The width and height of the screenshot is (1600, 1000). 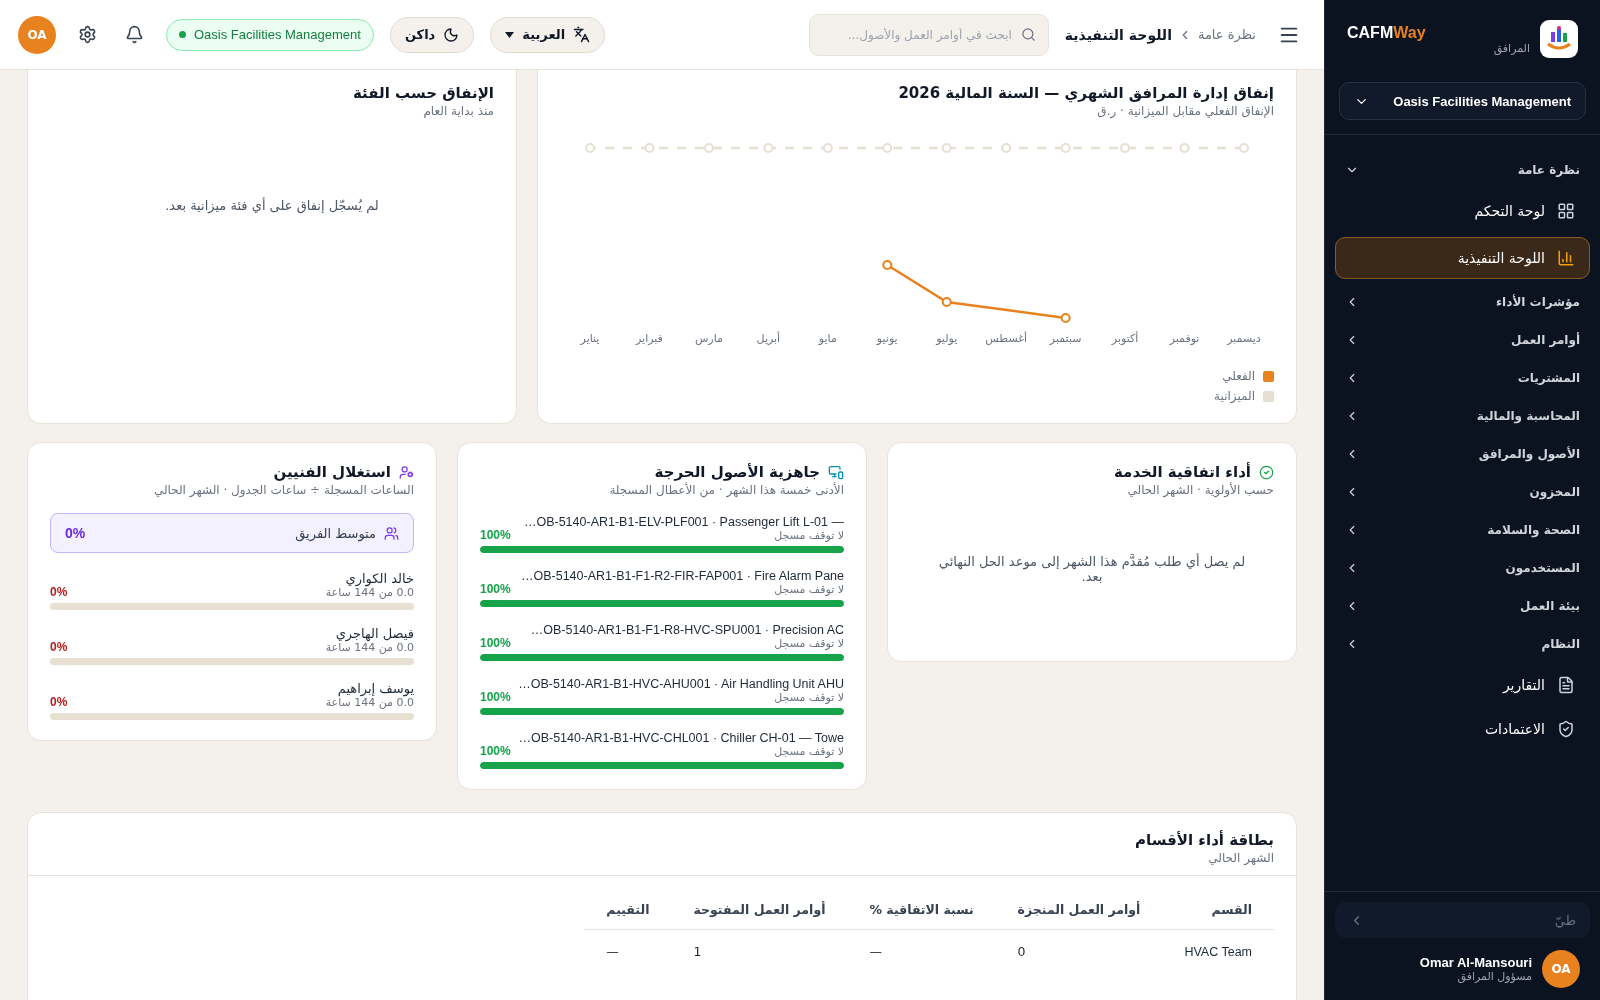 I want to click on legend-label: الميزانية, so click(x=1234, y=396).